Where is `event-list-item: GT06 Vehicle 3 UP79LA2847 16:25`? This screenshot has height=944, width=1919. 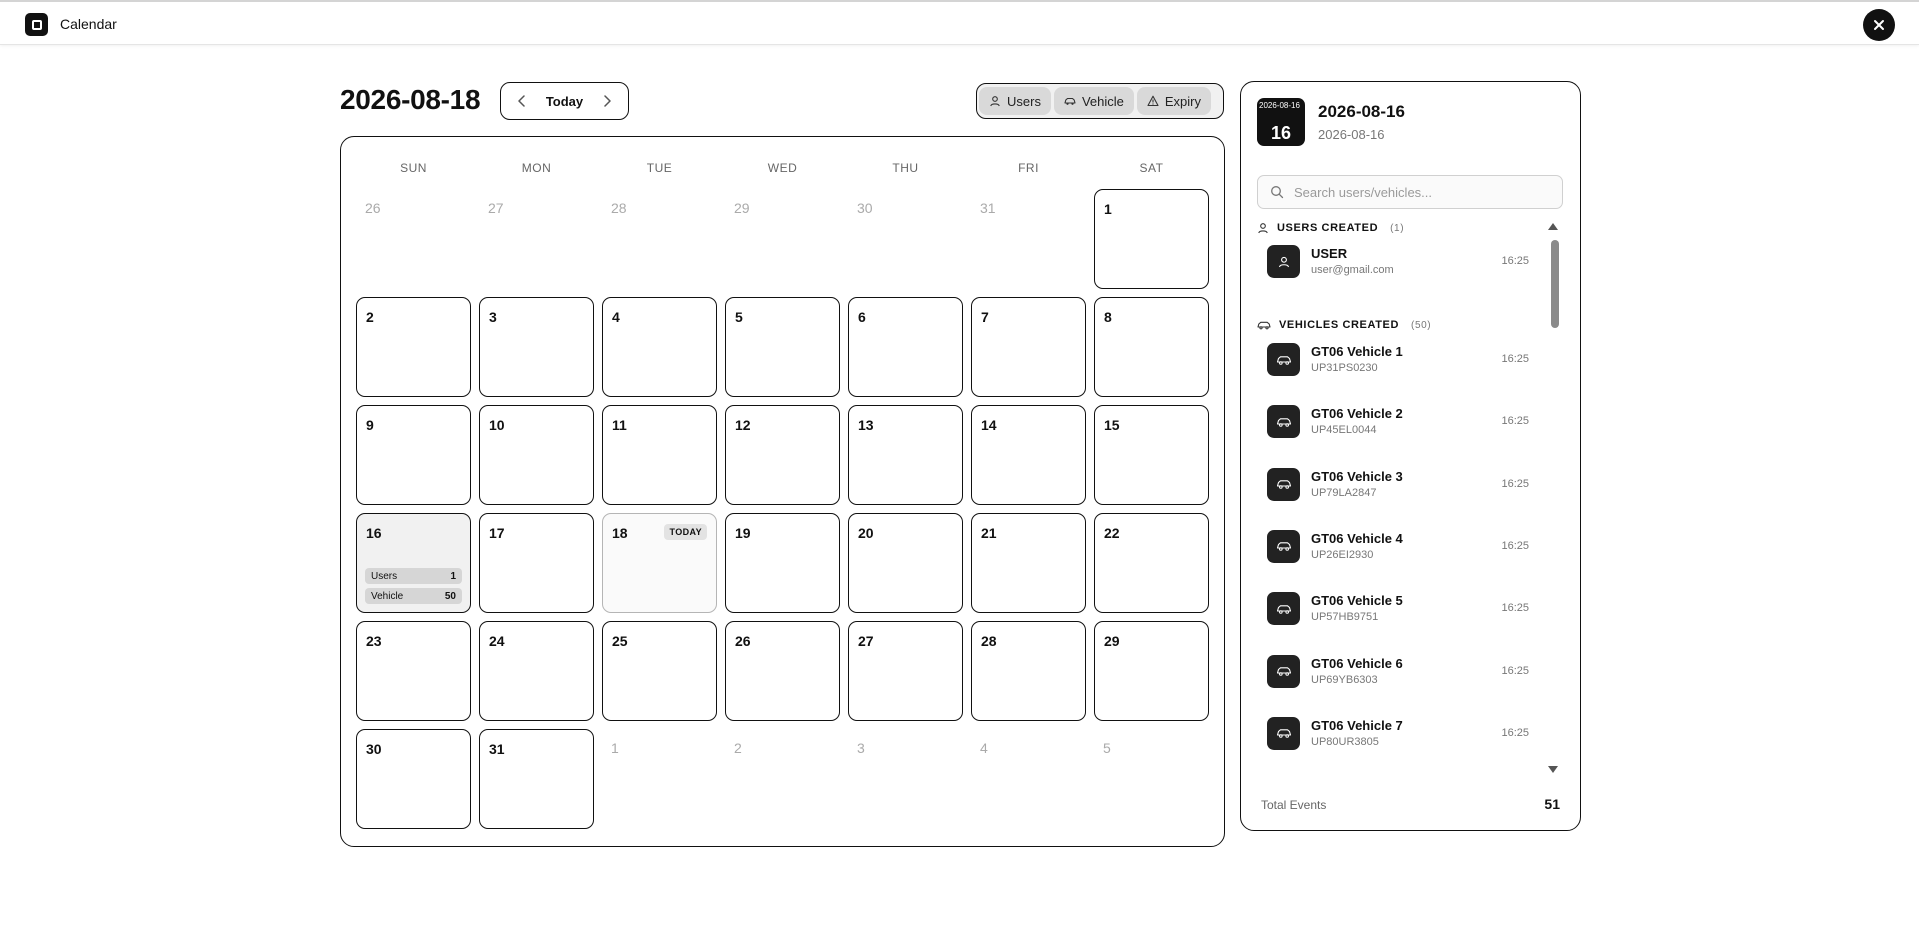 event-list-item: GT06 Vehicle 3 UP79LA2847 16:25 is located at coordinates (1396, 484).